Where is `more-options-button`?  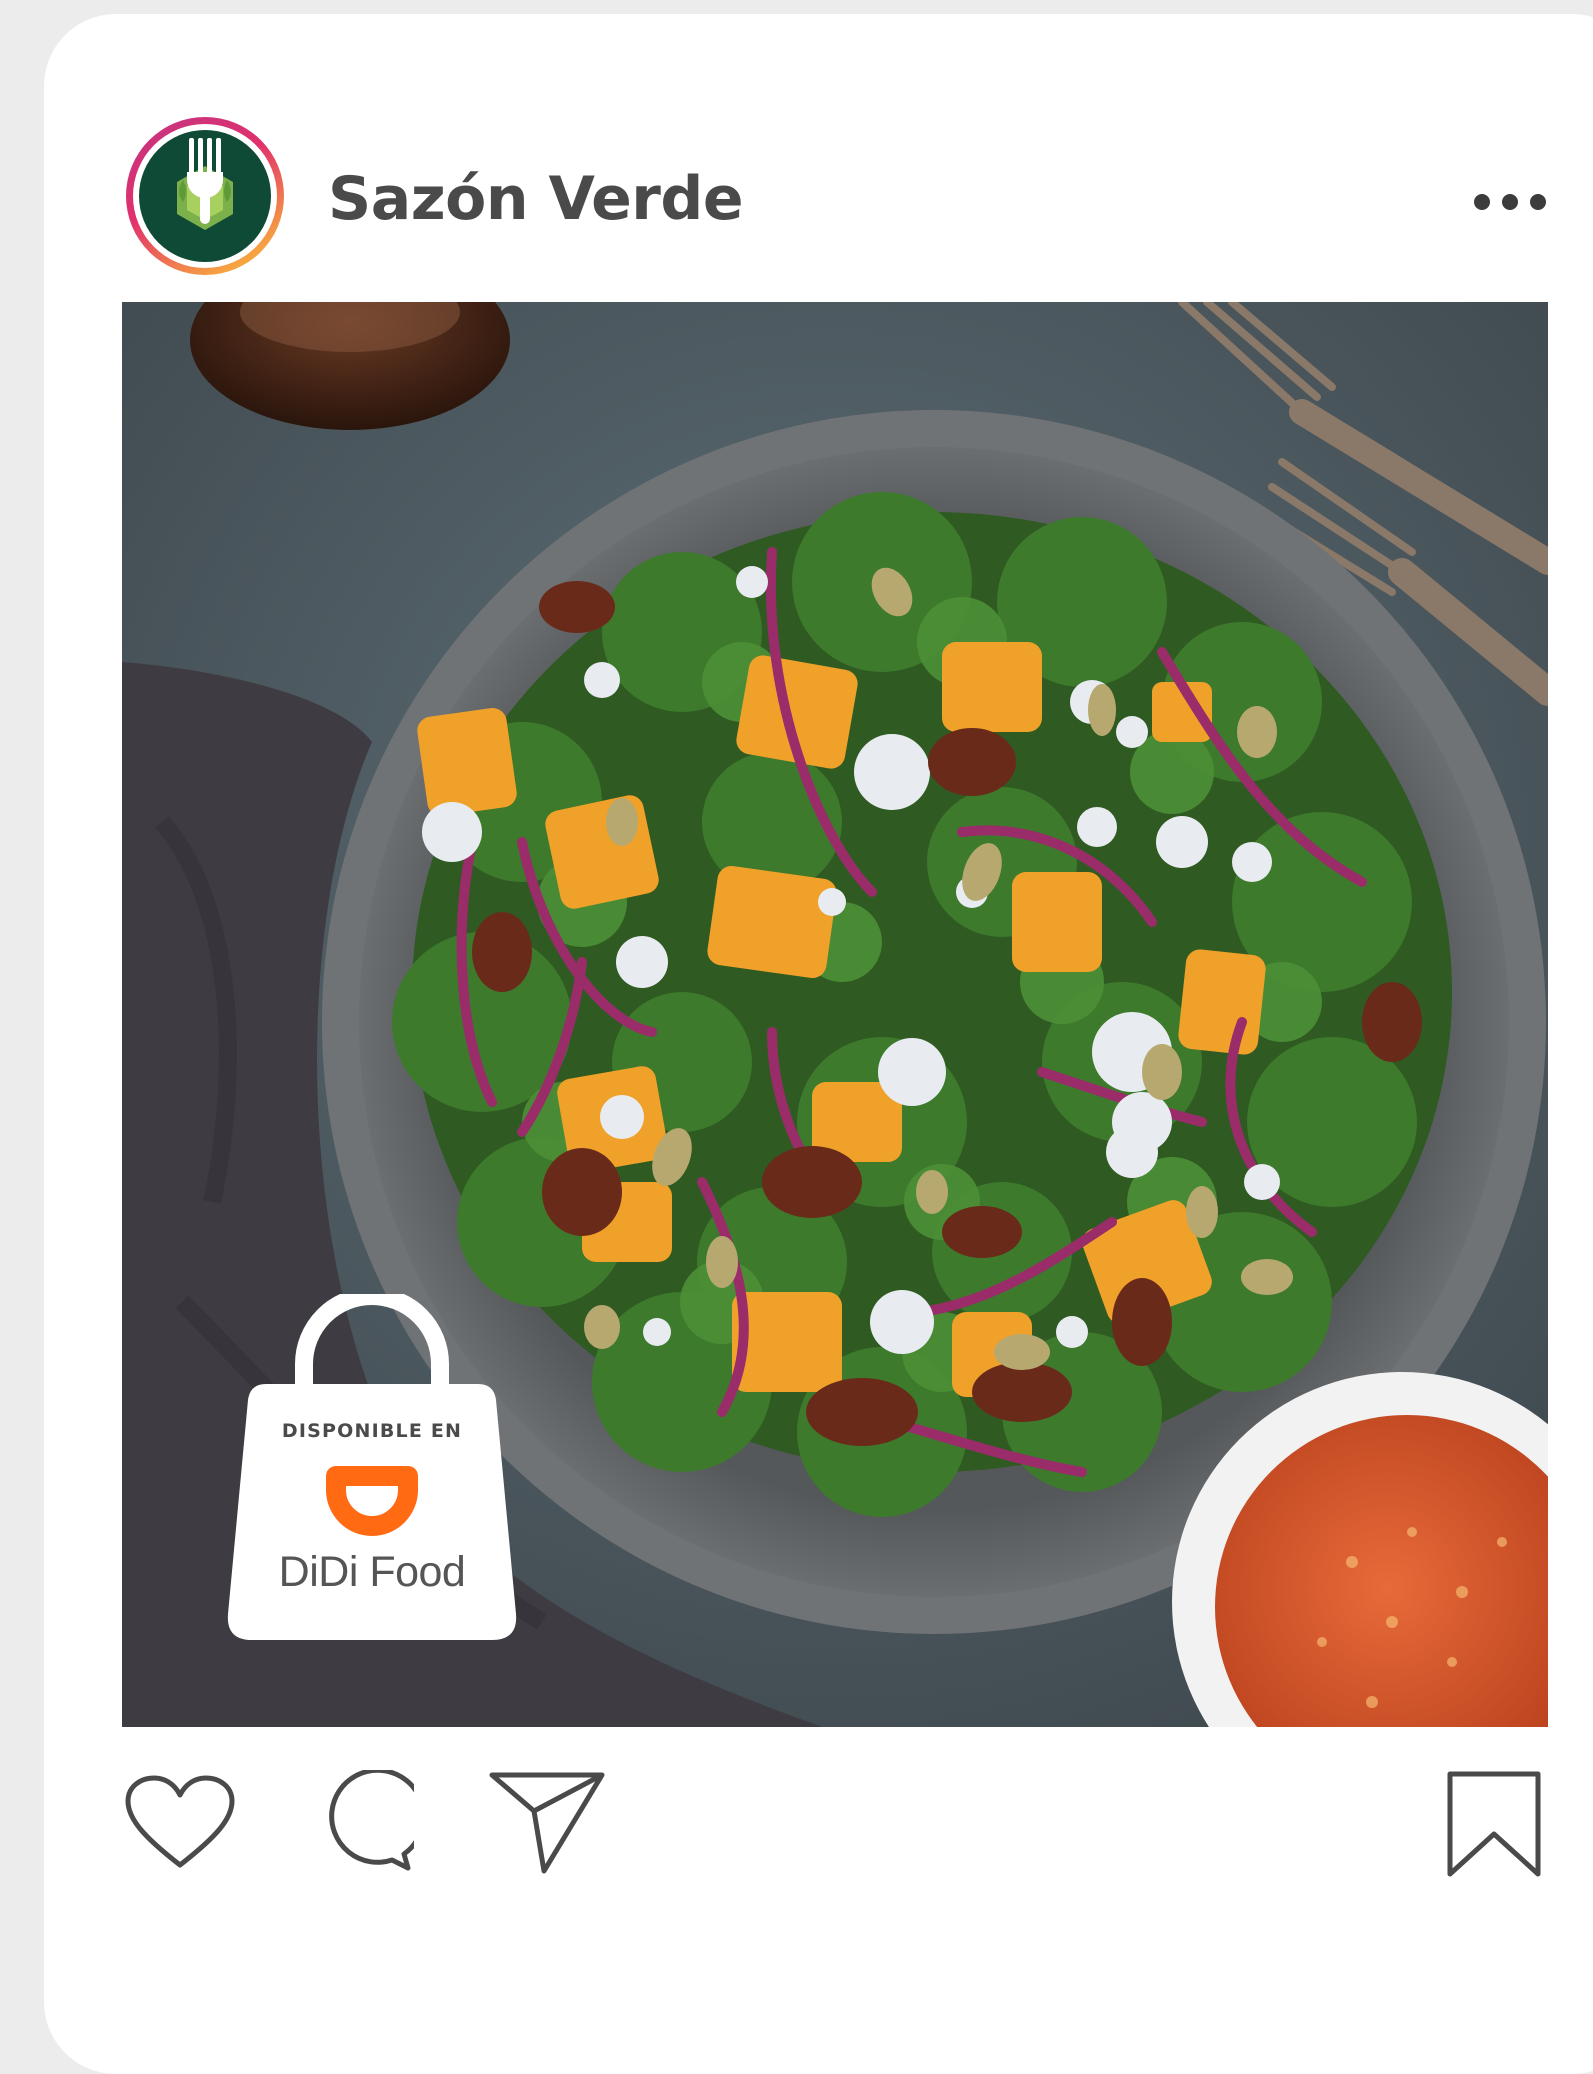 more-options-button is located at coordinates (1510, 202).